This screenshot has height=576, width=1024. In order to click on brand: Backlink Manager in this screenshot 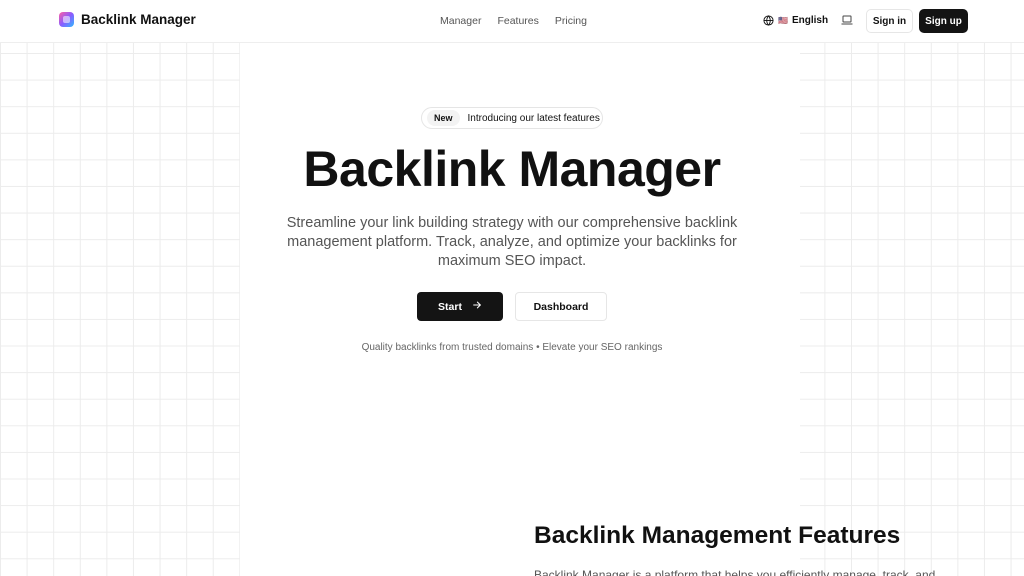, I will do `click(127, 19)`.